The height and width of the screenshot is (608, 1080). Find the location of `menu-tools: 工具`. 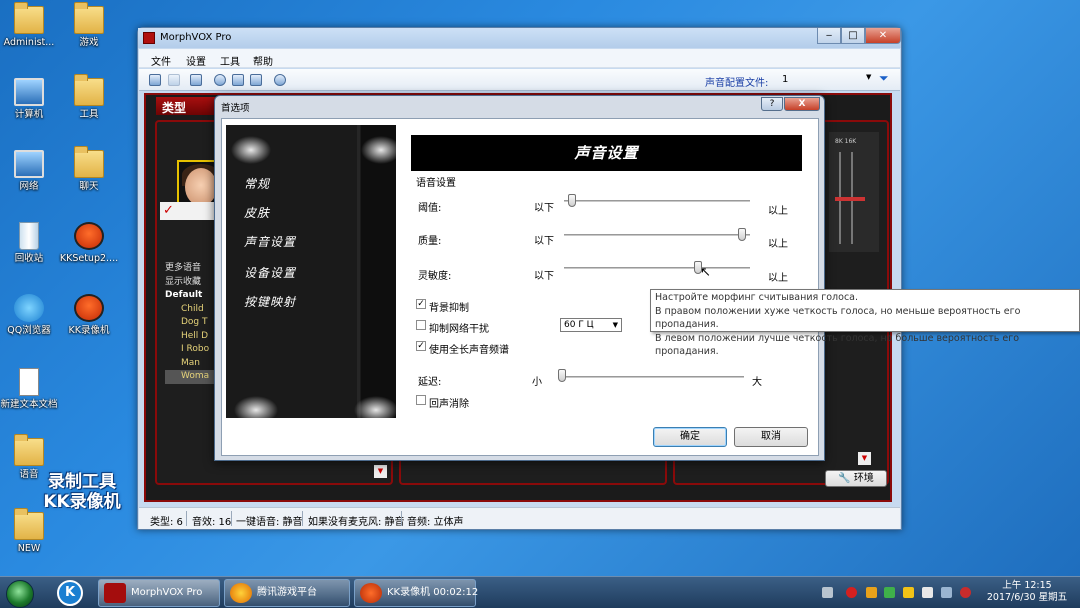

menu-tools: 工具 is located at coordinates (230, 60).